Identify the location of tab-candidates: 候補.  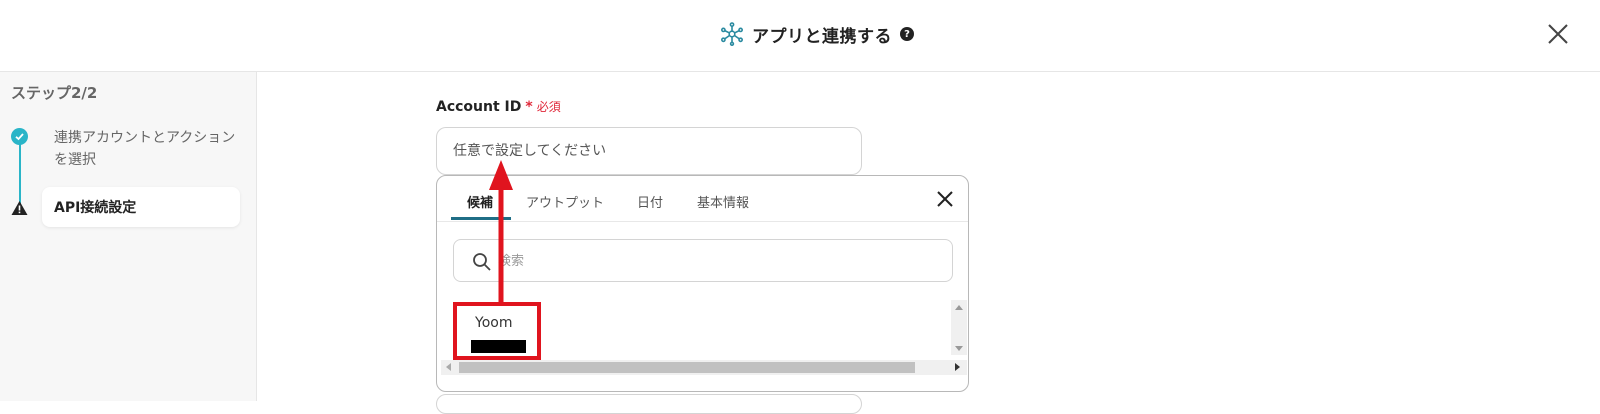
(480, 201).